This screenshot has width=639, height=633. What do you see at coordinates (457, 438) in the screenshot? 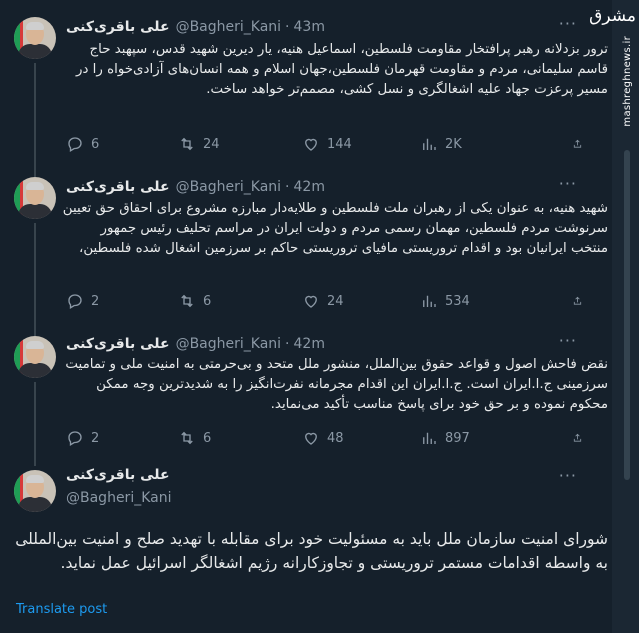
I see `views-count: 897` at bounding box center [457, 438].